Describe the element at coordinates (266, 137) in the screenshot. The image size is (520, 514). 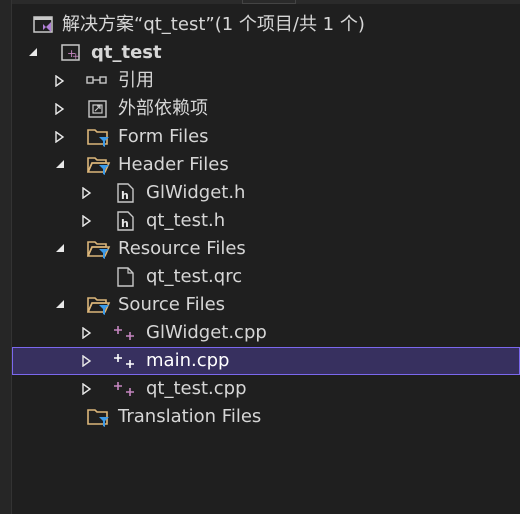
I see `form-files-node: Form Files` at that location.